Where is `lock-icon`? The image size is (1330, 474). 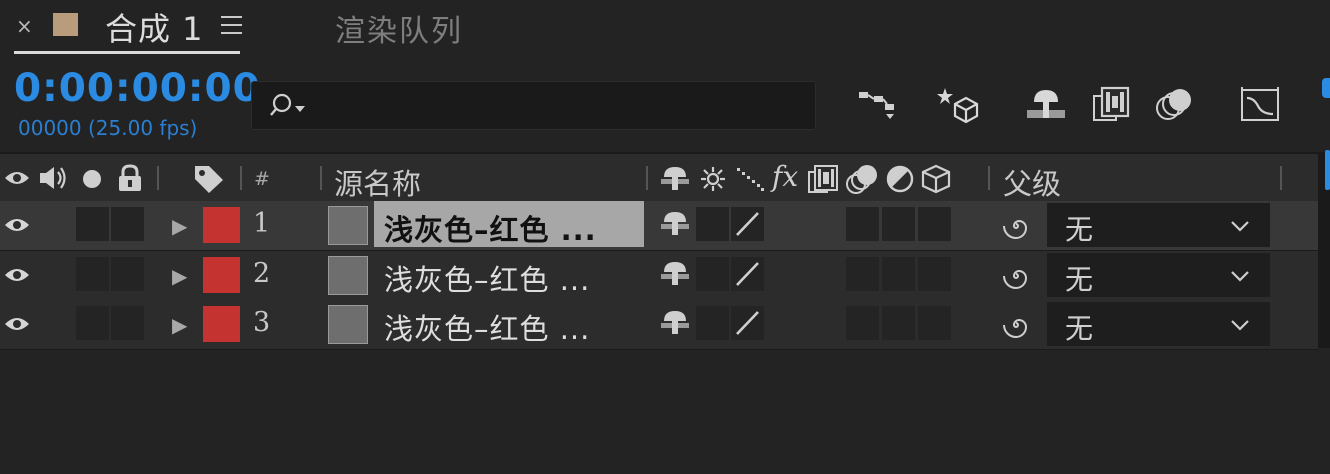
lock-icon is located at coordinates (130, 180).